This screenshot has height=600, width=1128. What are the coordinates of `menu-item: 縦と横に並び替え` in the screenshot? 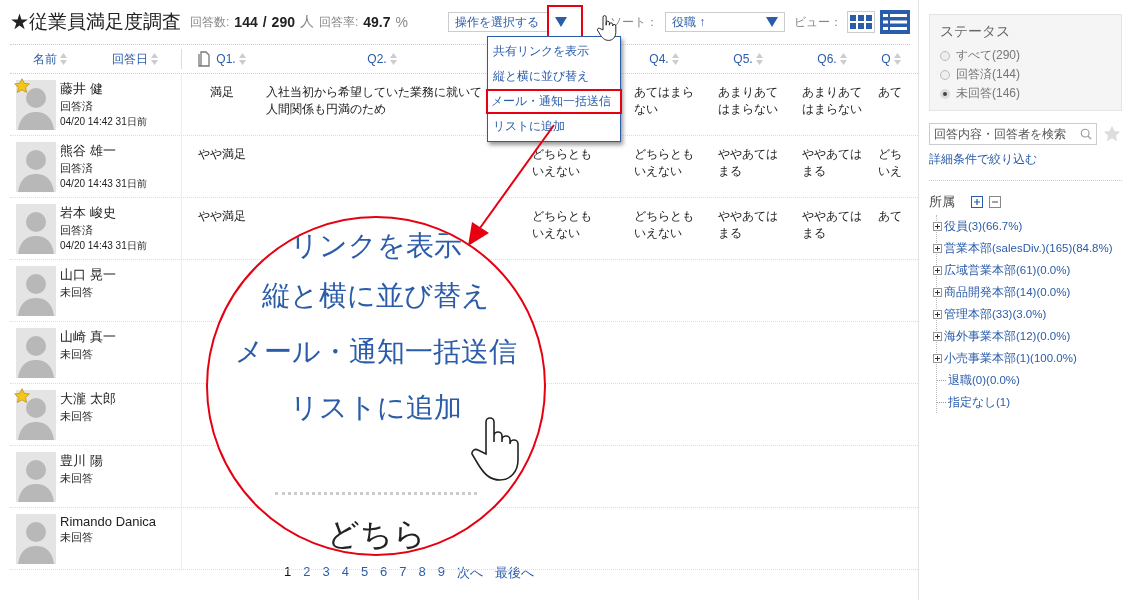 It's located at (554, 76).